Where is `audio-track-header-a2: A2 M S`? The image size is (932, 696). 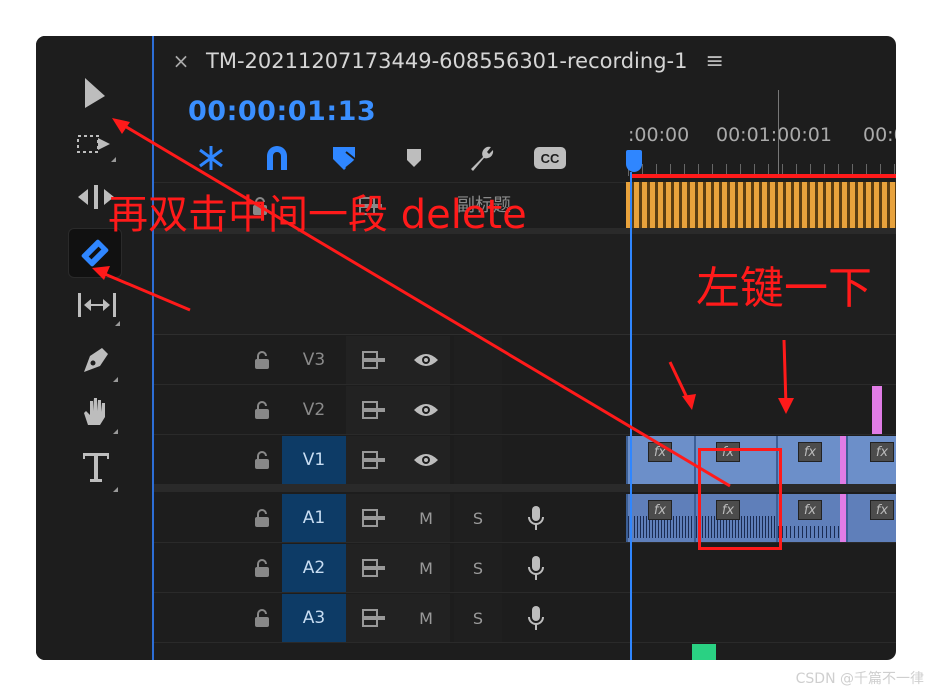 audio-track-header-a2: A2 M S is located at coordinates (390, 568).